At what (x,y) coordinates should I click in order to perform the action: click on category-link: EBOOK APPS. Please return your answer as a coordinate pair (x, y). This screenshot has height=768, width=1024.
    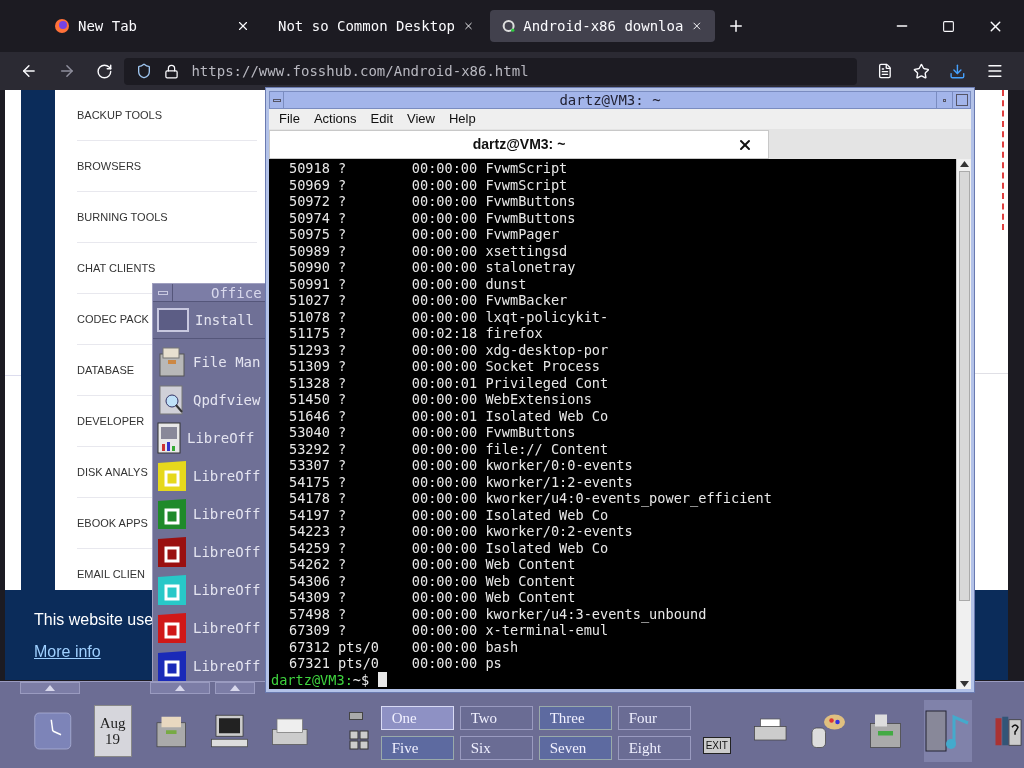
    Looking at the image, I should click on (112, 523).